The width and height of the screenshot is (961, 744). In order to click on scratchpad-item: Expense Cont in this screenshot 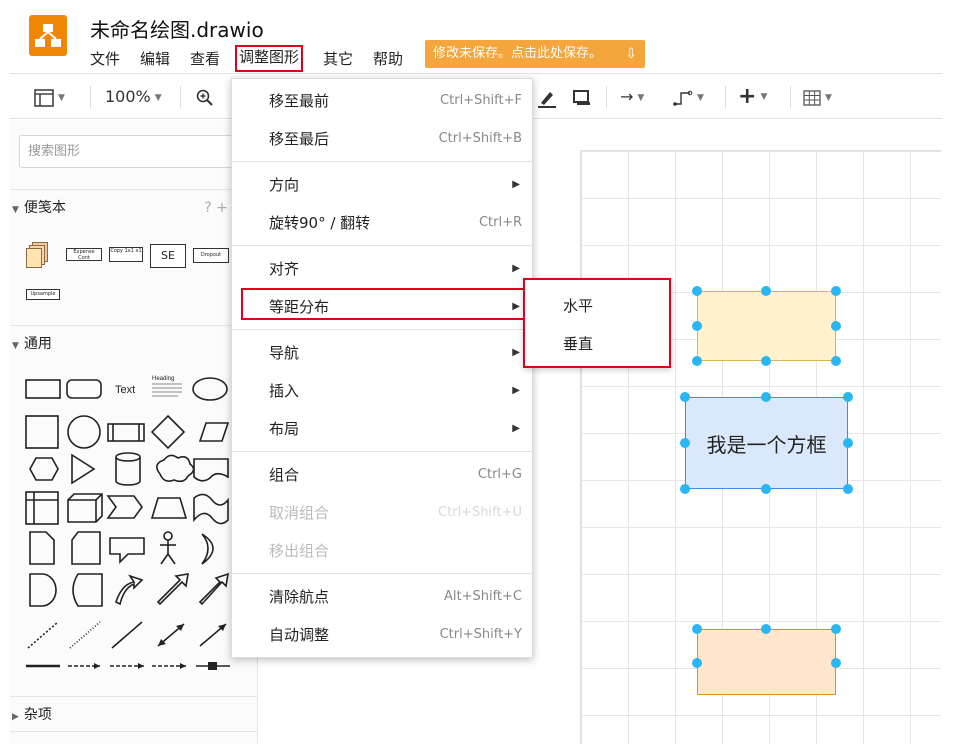, I will do `click(84, 254)`.